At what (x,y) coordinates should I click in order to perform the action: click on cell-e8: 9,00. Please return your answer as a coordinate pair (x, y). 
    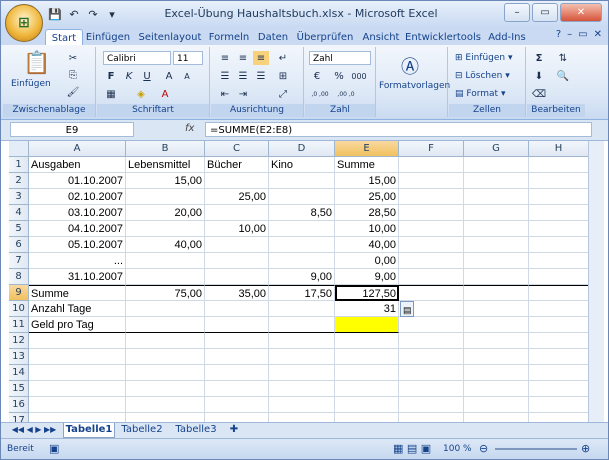
    Looking at the image, I should click on (367, 277).